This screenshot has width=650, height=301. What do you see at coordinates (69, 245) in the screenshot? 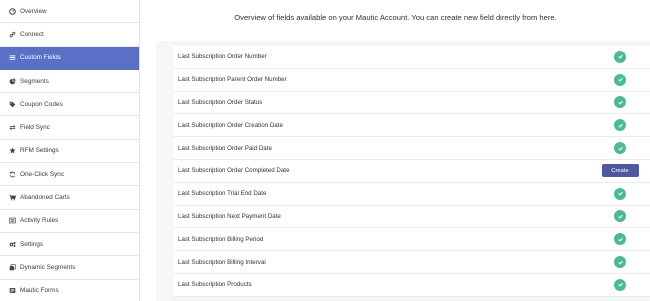
I see `sidebar-item-settings: Settings` at bounding box center [69, 245].